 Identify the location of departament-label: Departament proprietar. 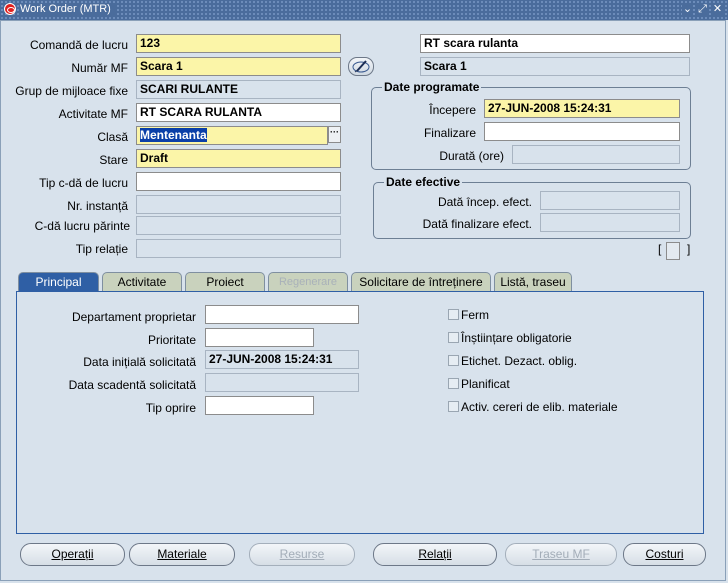
(133, 317).